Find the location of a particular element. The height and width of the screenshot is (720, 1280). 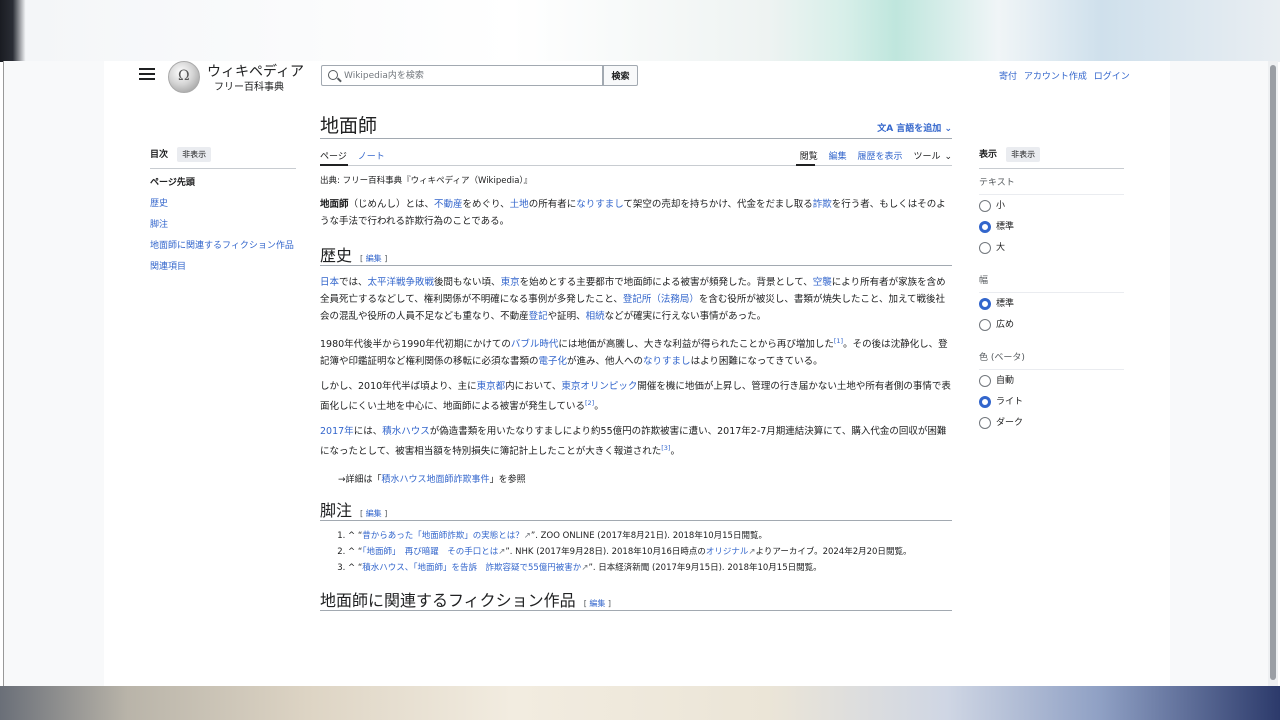

search-box is located at coordinates (462, 75).